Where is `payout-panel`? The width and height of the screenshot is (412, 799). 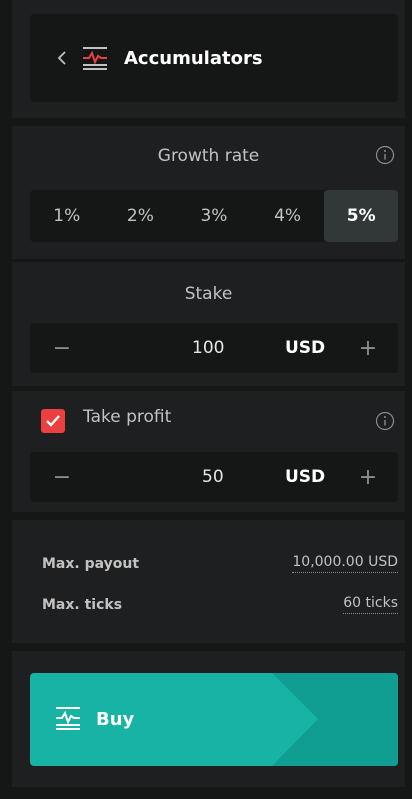 payout-panel is located at coordinates (208, 581).